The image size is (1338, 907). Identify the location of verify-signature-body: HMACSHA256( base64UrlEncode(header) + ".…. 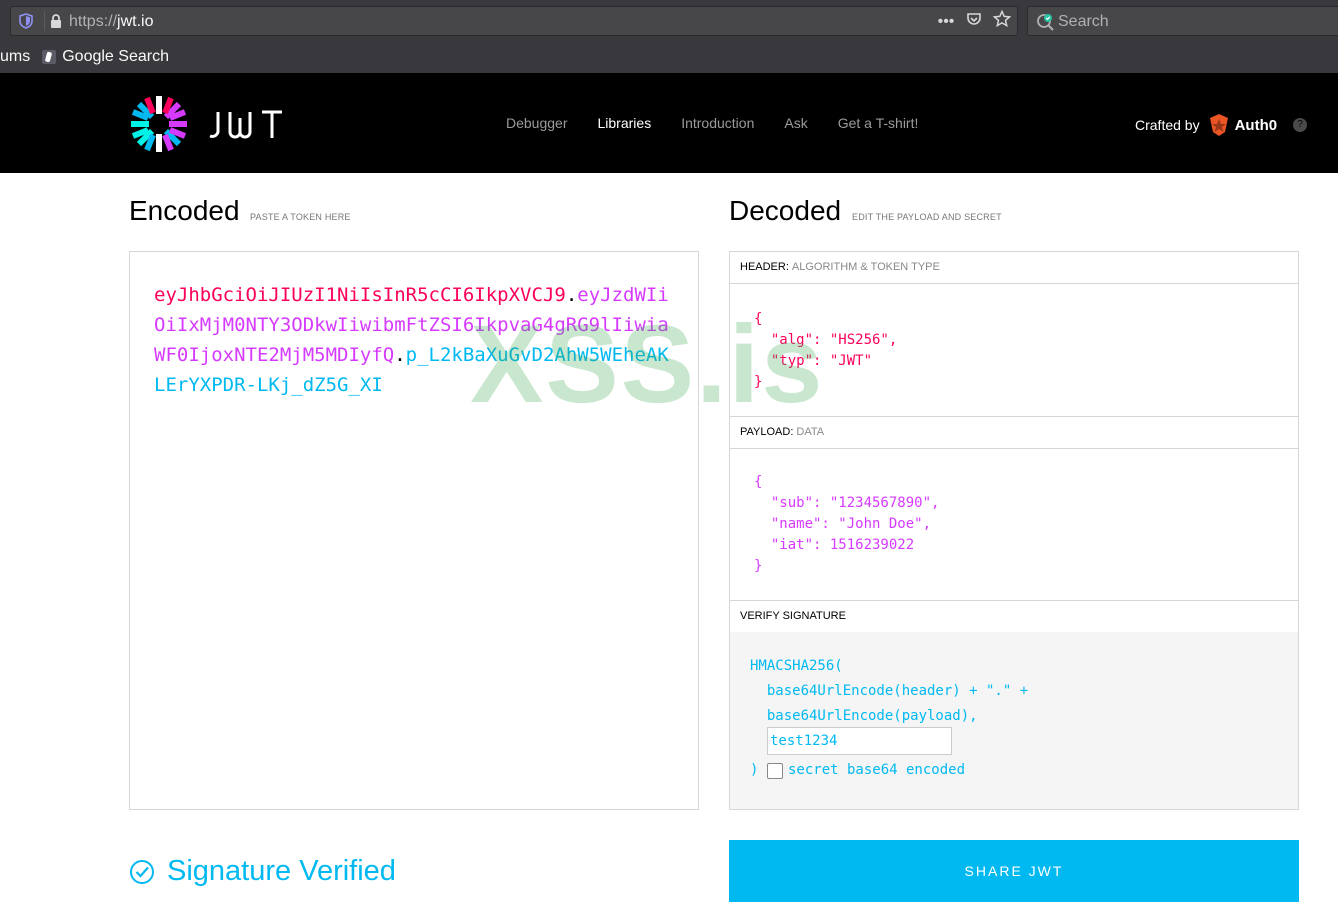
(1014, 720).